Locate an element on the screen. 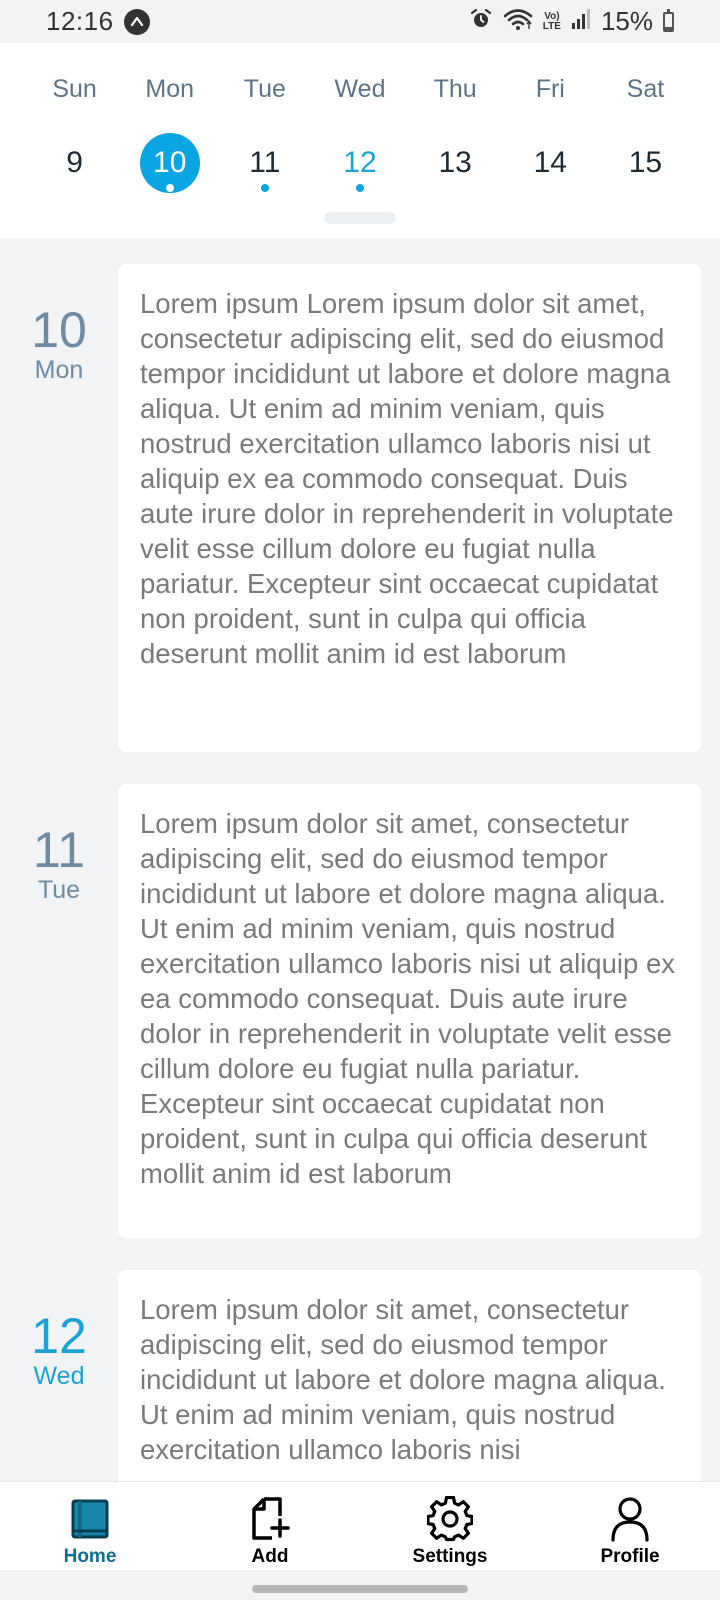 This screenshot has width=720, height=1600. day-name-cell: Sun is located at coordinates (74, 89).